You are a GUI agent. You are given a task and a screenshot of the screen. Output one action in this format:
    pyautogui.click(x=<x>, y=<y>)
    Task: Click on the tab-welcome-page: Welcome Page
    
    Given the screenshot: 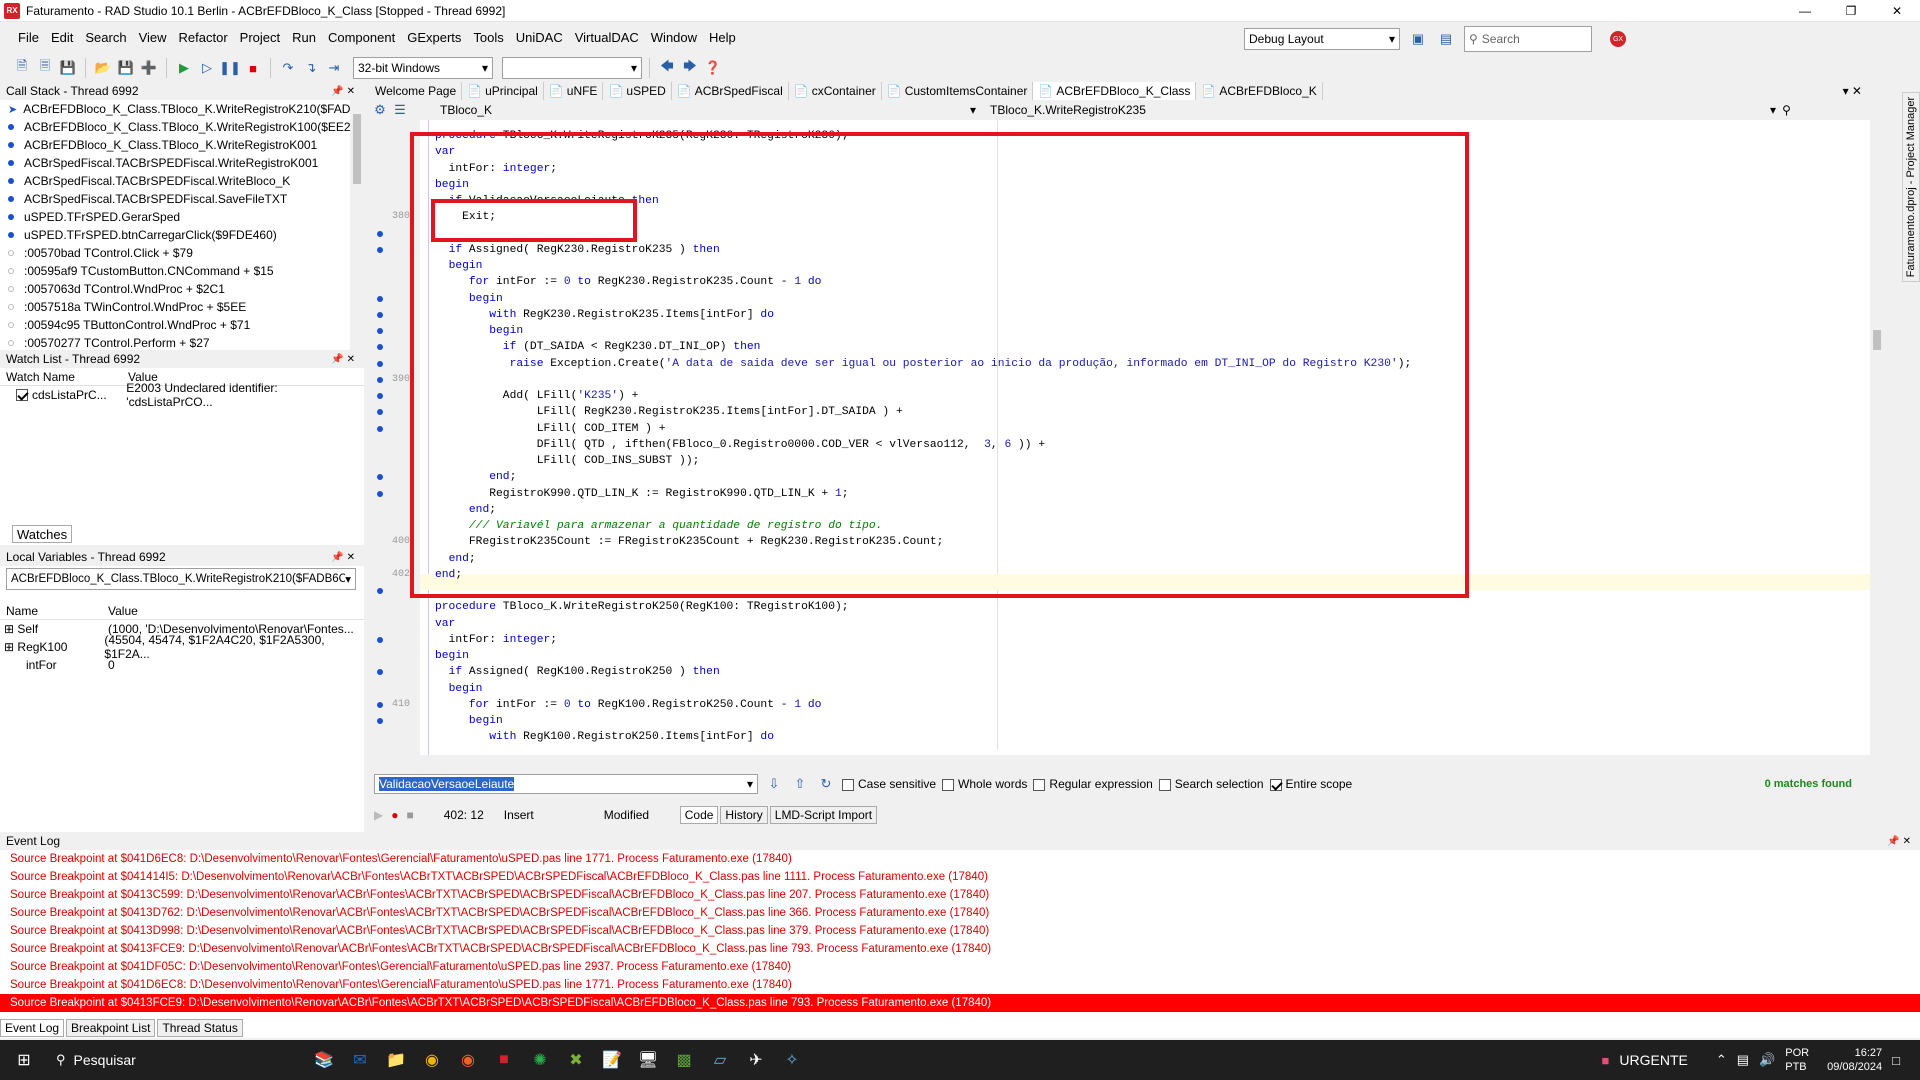 What is the action you would take?
    pyautogui.click(x=416, y=91)
    